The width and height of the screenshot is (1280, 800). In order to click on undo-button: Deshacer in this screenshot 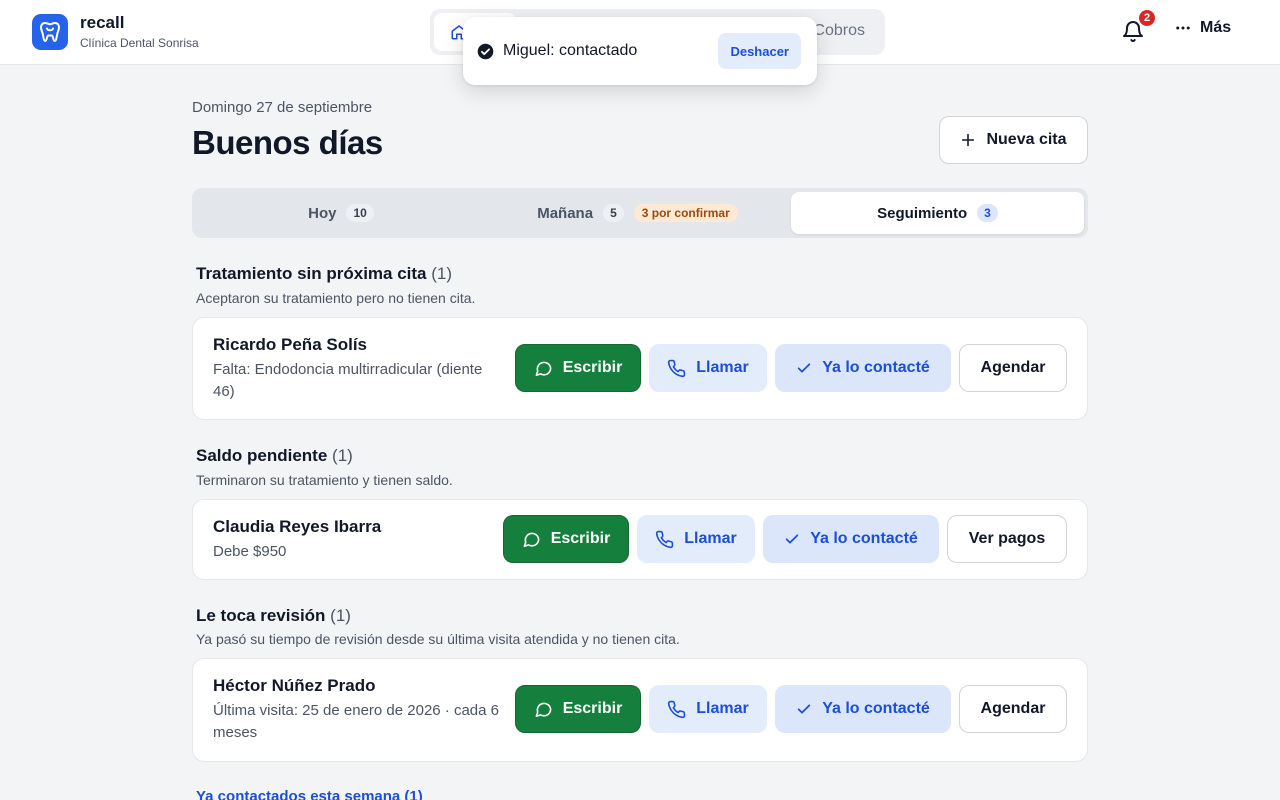, I will do `click(759, 51)`.